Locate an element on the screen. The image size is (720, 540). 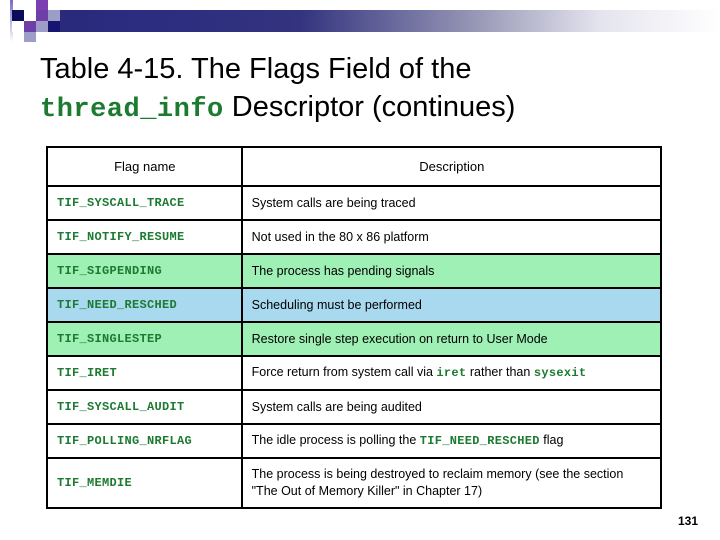
cell-flag-name: TIF_IRET is located at coordinates (144, 373).